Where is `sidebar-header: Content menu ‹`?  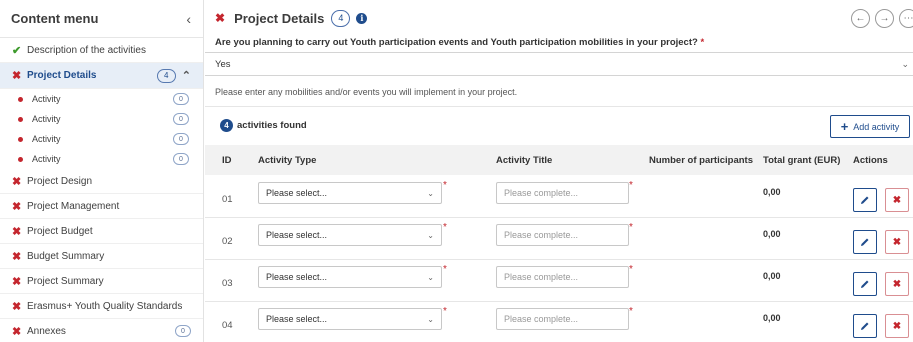
sidebar-header: Content menu ‹ is located at coordinates (101, 19).